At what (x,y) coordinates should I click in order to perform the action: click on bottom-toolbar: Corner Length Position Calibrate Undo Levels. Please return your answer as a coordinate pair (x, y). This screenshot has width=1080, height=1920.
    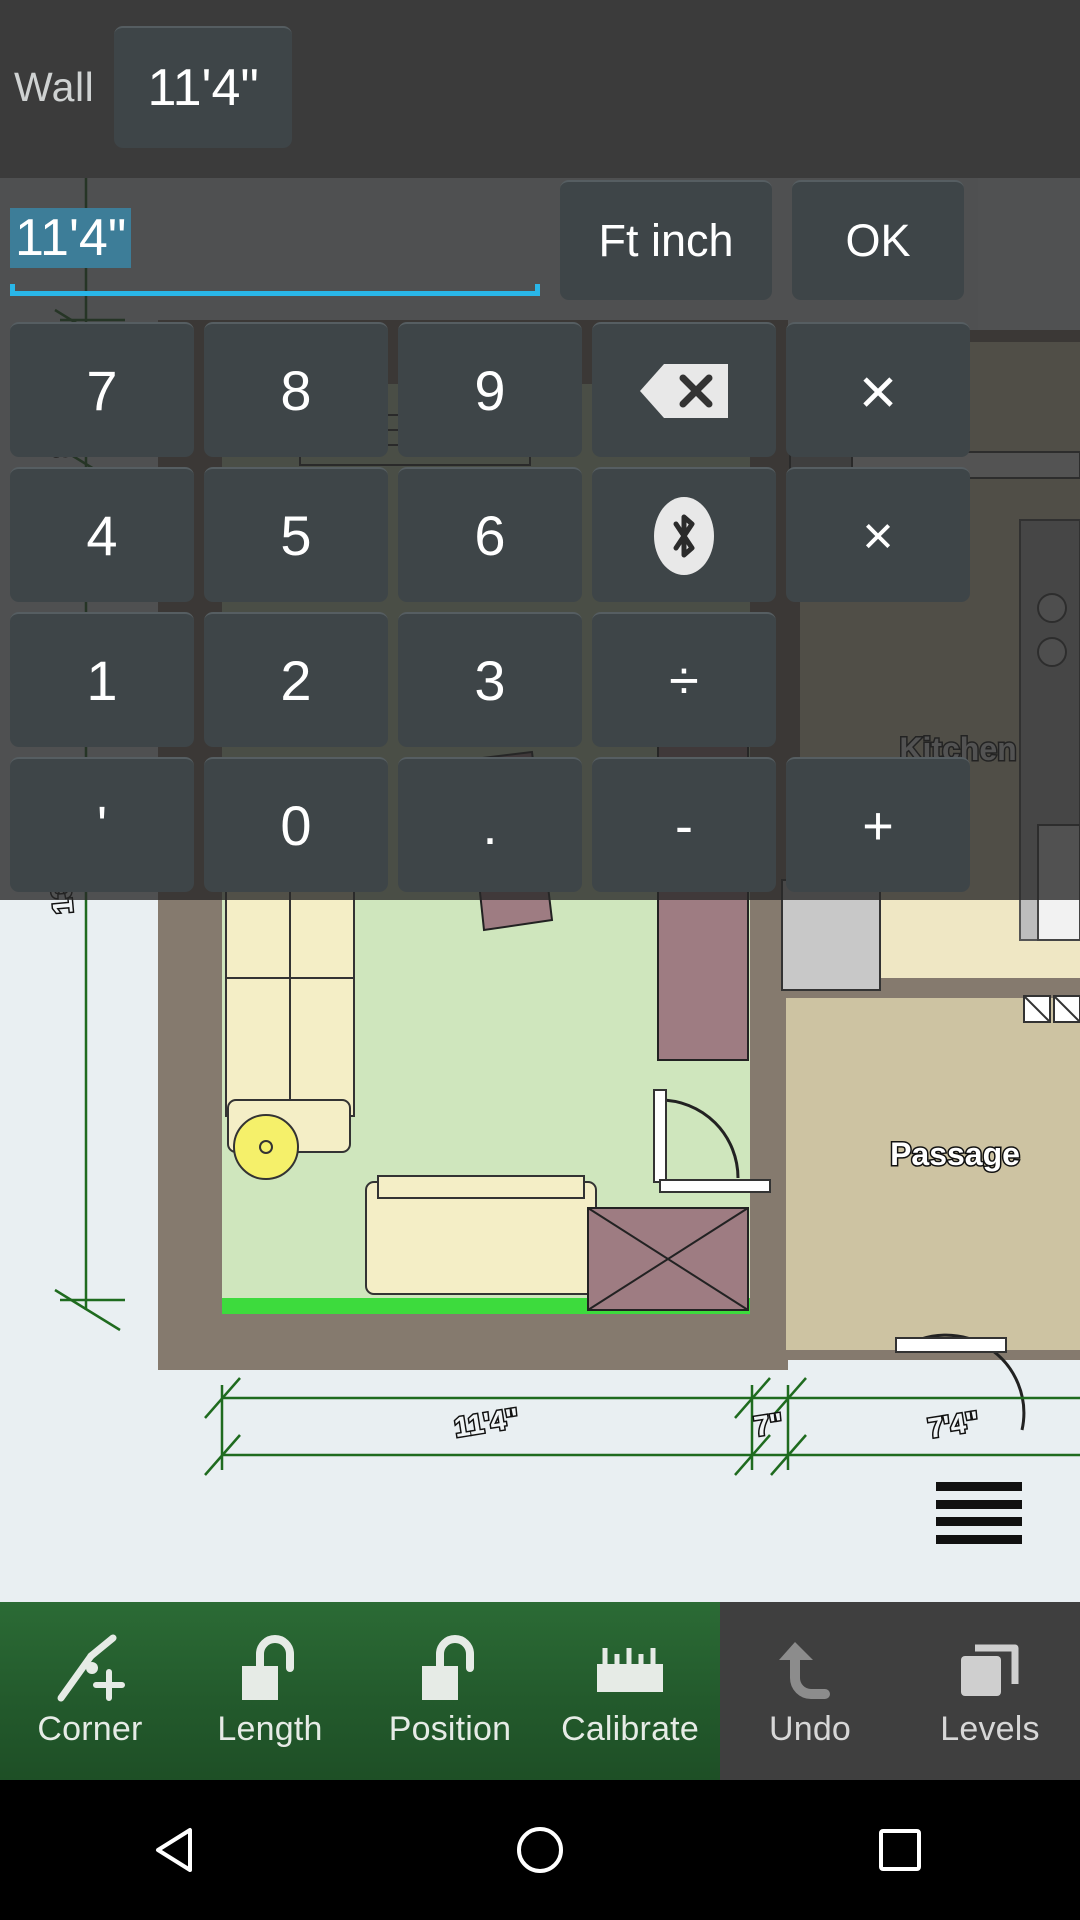
    Looking at the image, I should click on (540, 1691).